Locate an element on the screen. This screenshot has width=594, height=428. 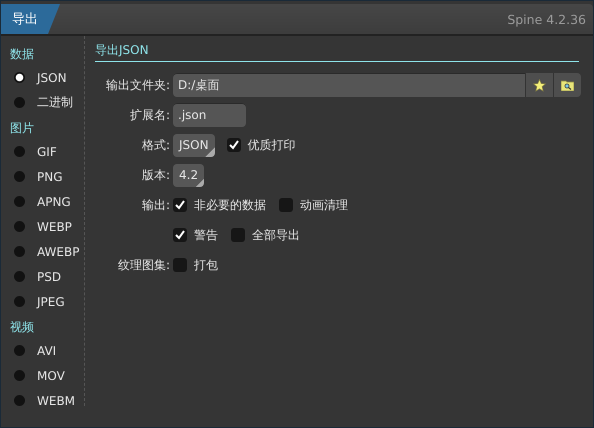
format-radio: GIF is located at coordinates (47, 151).